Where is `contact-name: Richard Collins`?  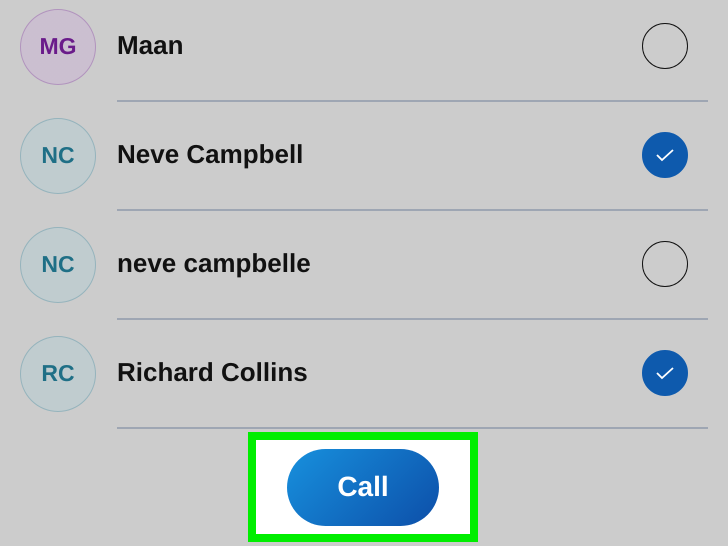
contact-name: Richard Collins is located at coordinates (212, 372).